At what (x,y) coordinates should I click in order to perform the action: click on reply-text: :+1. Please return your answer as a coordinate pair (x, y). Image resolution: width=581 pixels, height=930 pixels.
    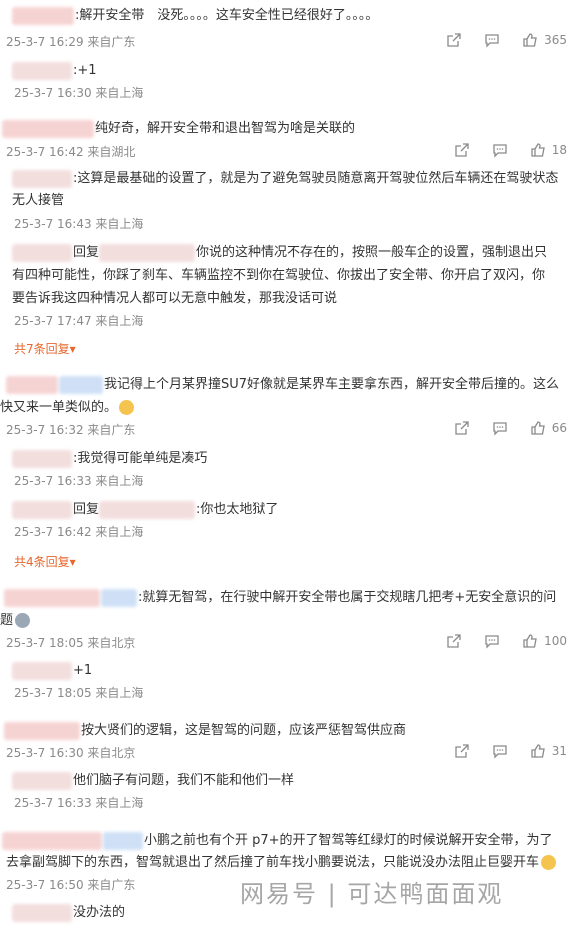
    Looking at the image, I should click on (85, 70).